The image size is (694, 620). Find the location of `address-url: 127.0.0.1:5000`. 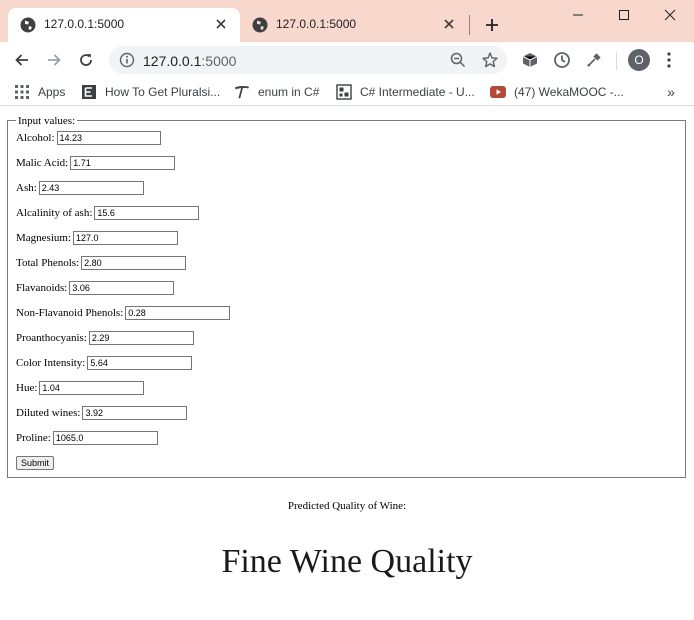

address-url: 127.0.0.1:5000 is located at coordinates (189, 61).